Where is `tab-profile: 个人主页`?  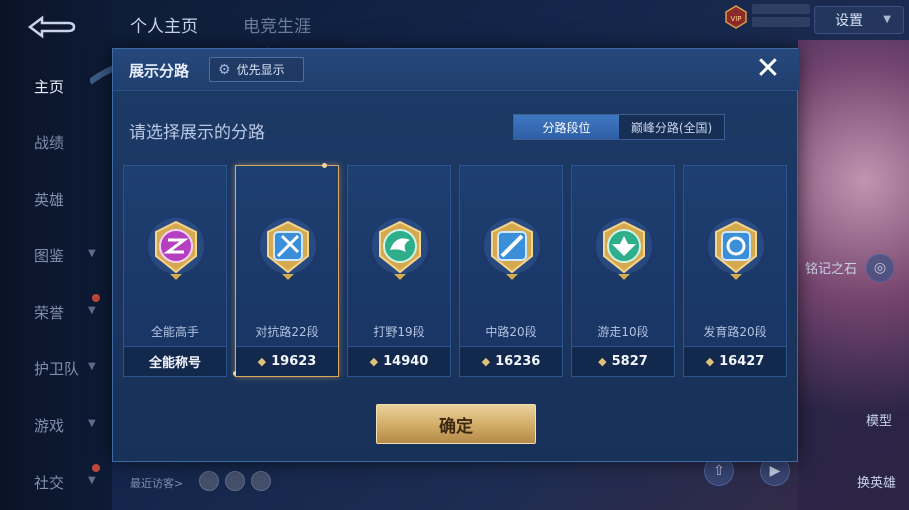 tab-profile: 个人主页 is located at coordinates (164, 24).